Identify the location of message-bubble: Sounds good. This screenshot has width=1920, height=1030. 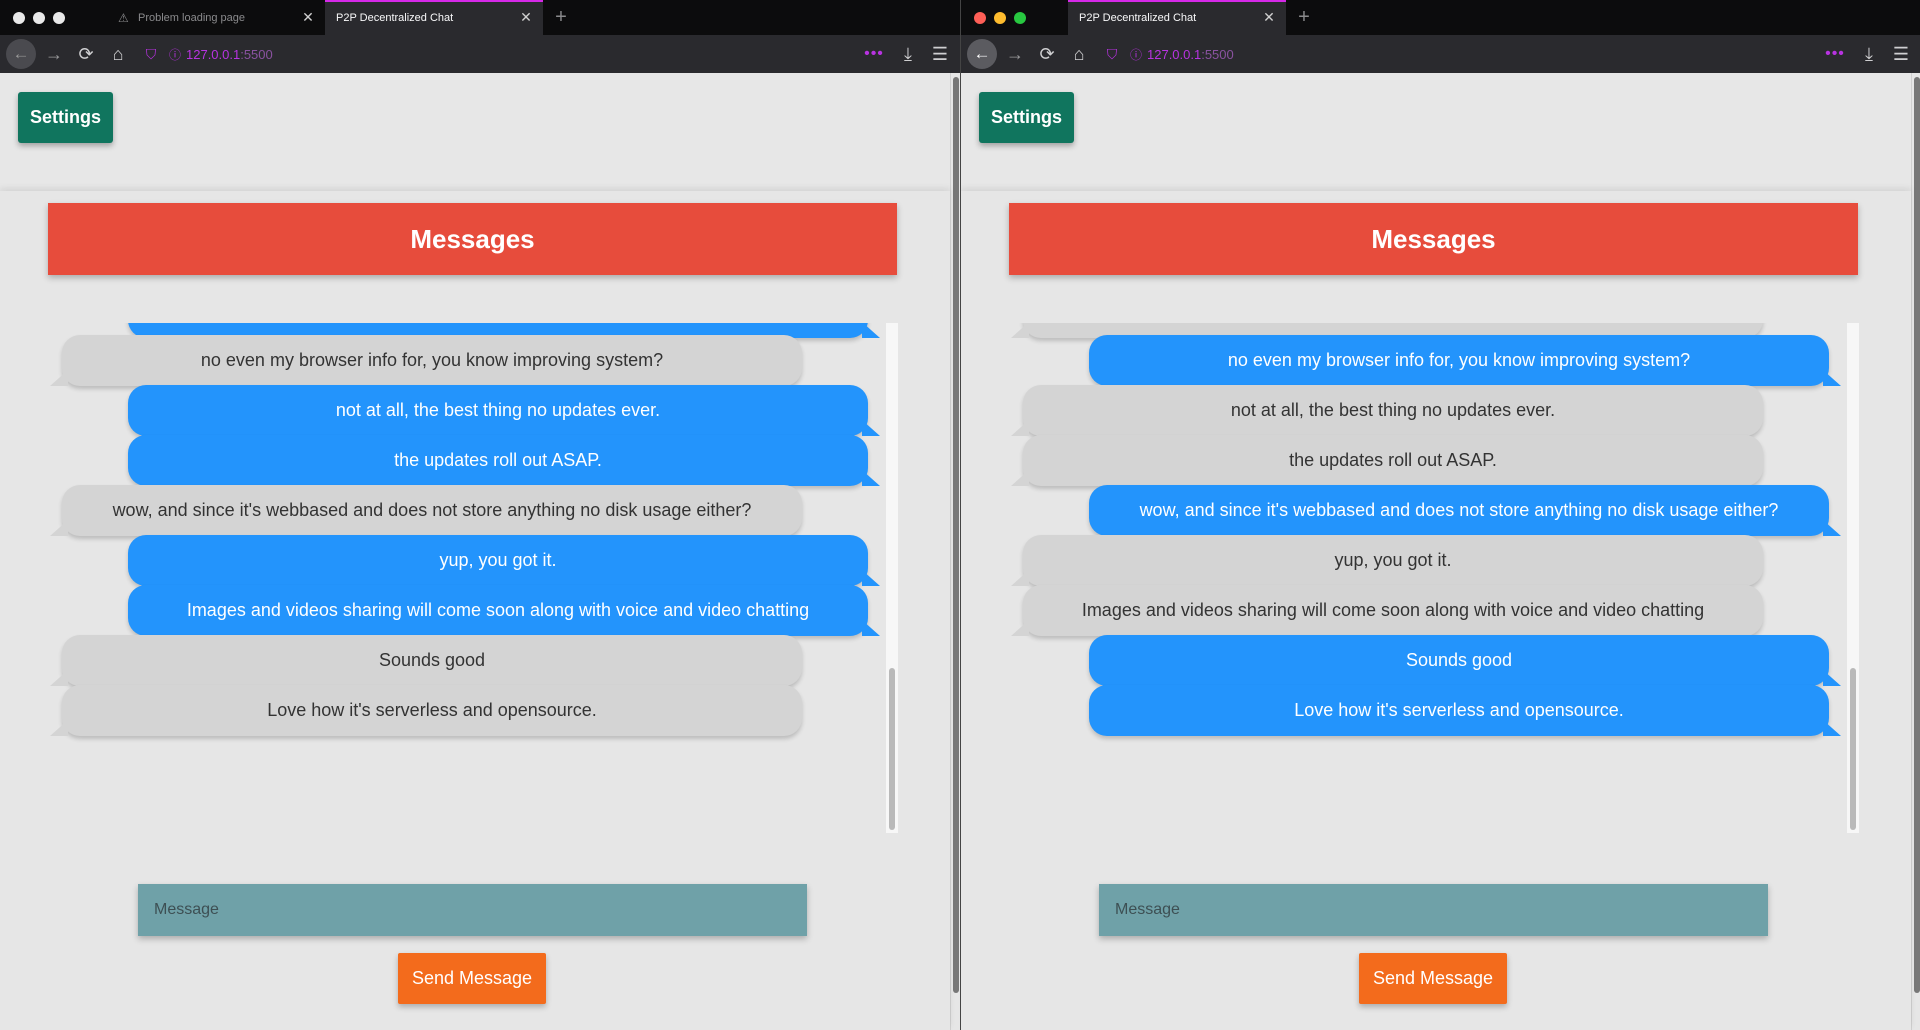
(1465, 660).